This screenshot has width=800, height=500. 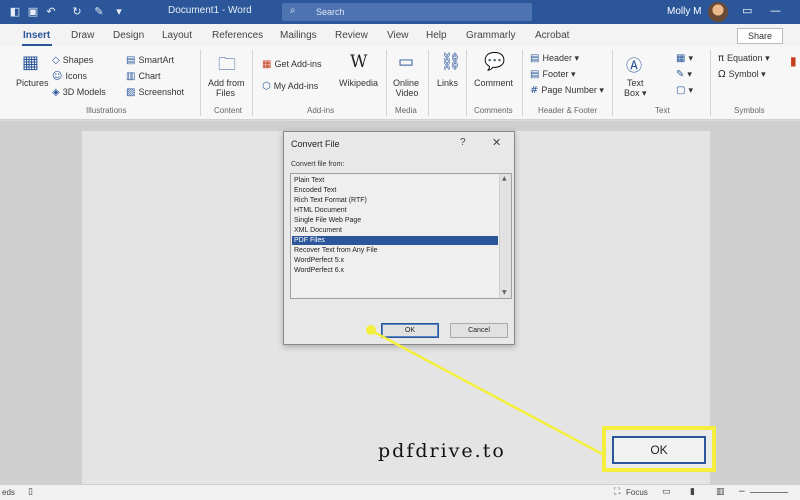 I want to click on ribbon-display-icon: ▭, so click(x=747, y=10).